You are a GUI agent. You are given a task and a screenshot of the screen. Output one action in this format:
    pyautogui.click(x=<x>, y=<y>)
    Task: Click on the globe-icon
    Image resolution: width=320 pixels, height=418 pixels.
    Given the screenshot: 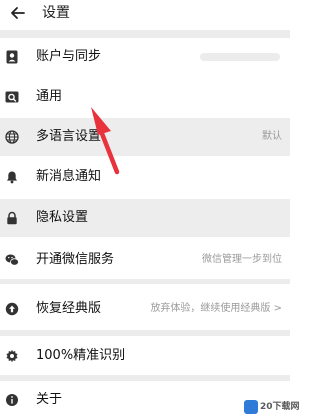 What is the action you would take?
    pyautogui.click(x=12, y=137)
    